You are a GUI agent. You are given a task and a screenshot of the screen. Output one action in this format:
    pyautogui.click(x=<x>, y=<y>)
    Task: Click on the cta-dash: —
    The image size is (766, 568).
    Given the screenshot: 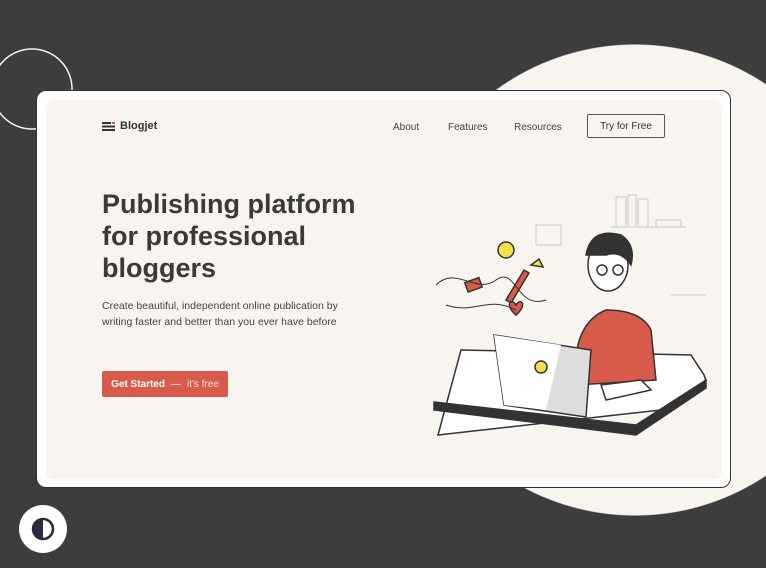 What is the action you would take?
    pyautogui.click(x=175, y=384)
    